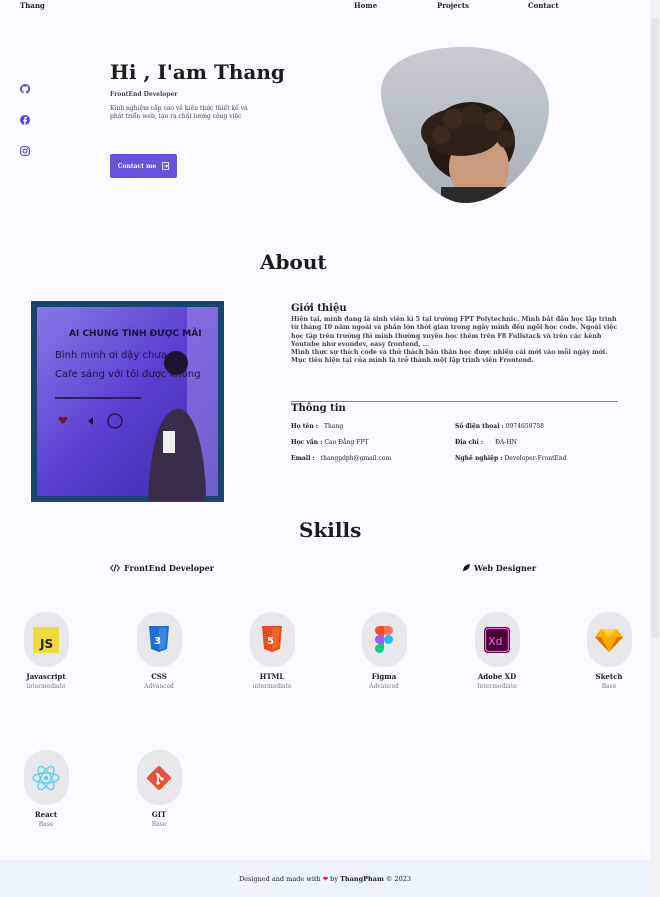  I want to click on info-divider, so click(454, 401).